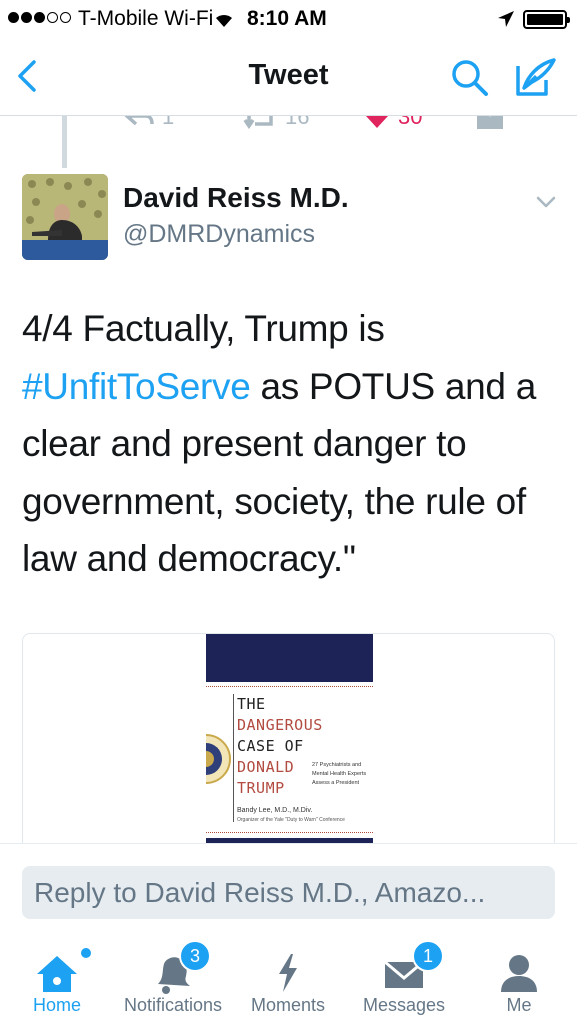  What do you see at coordinates (506, 19) in the screenshot?
I see `location-arrow-icon` at bounding box center [506, 19].